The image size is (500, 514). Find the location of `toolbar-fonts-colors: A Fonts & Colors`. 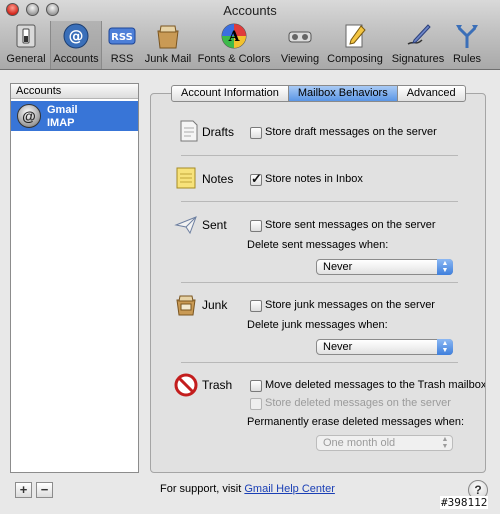

toolbar-fonts-colors: A Fonts & Colors is located at coordinates (234, 45).